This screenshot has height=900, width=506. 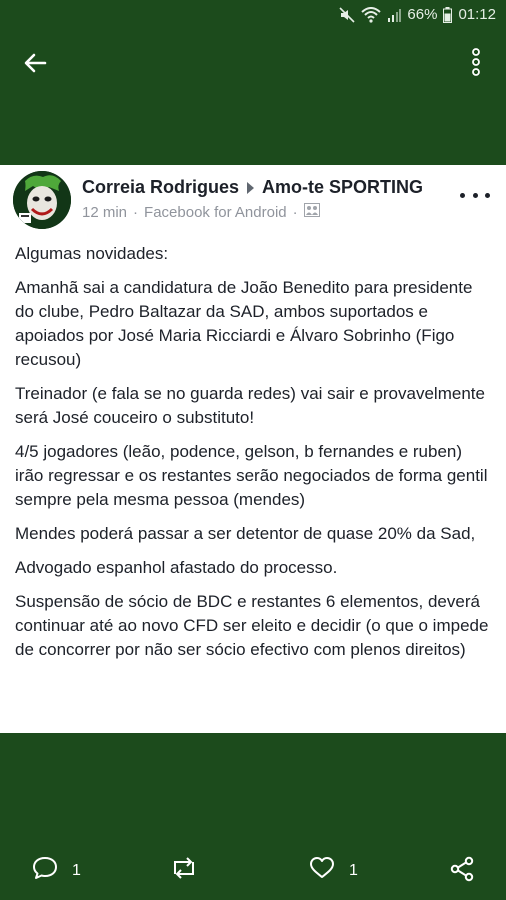 I want to click on wifi-icon, so click(x=371, y=14).